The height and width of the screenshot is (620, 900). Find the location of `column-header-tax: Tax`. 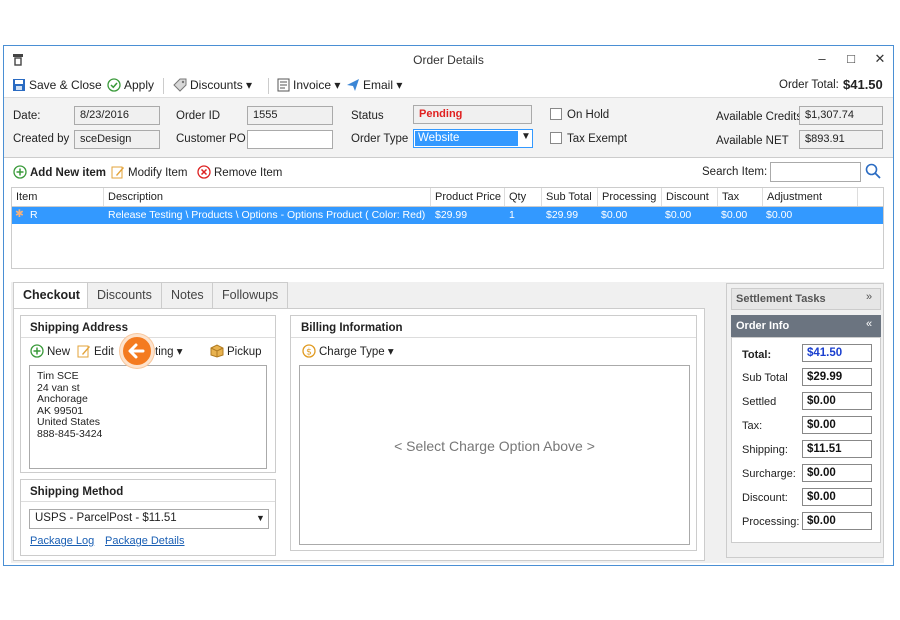

column-header-tax: Tax is located at coordinates (740, 197).